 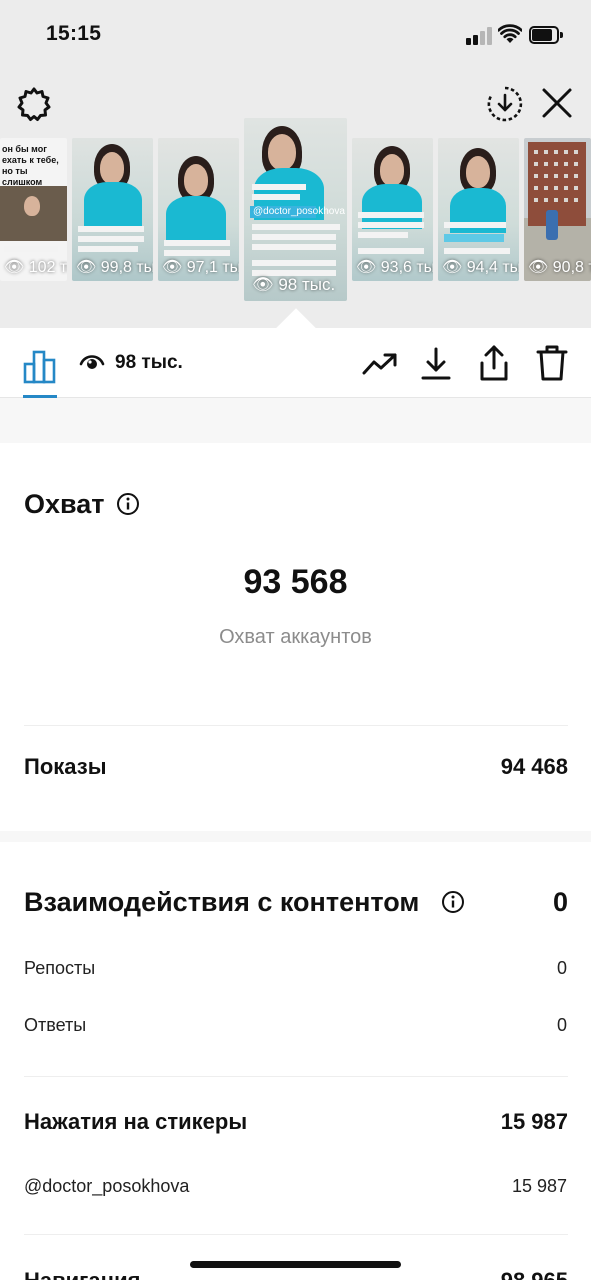 What do you see at coordinates (478, 209) in the screenshot?
I see `story-thumbnail: 👁 94,4 тыс.` at bounding box center [478, 209].